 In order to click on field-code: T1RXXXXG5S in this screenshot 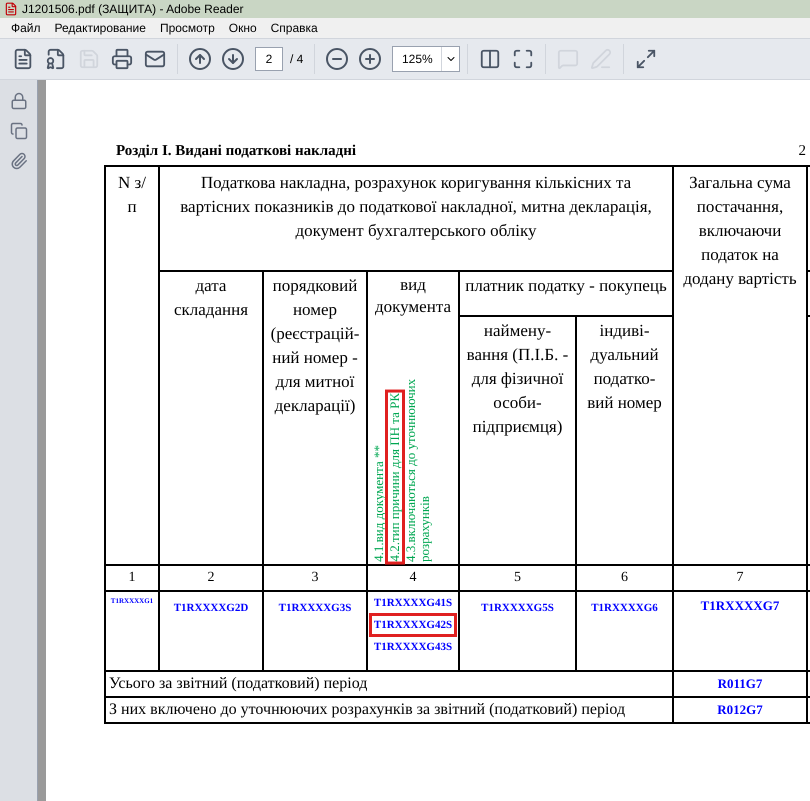, I will do `click(517, 630)`.